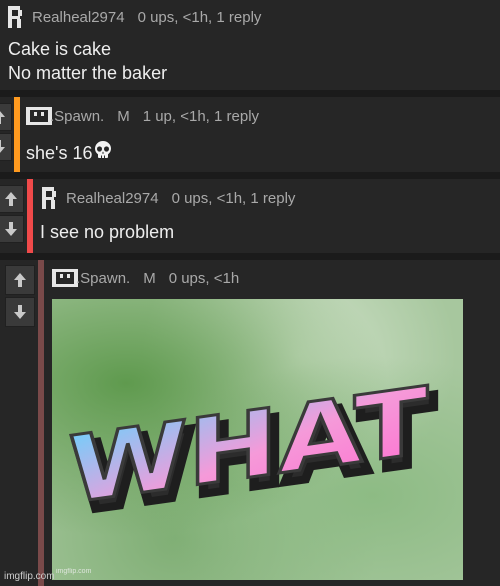  I want to click on comment-meta: .Spawn. M 0 ups, <1h, so click(145, 278).